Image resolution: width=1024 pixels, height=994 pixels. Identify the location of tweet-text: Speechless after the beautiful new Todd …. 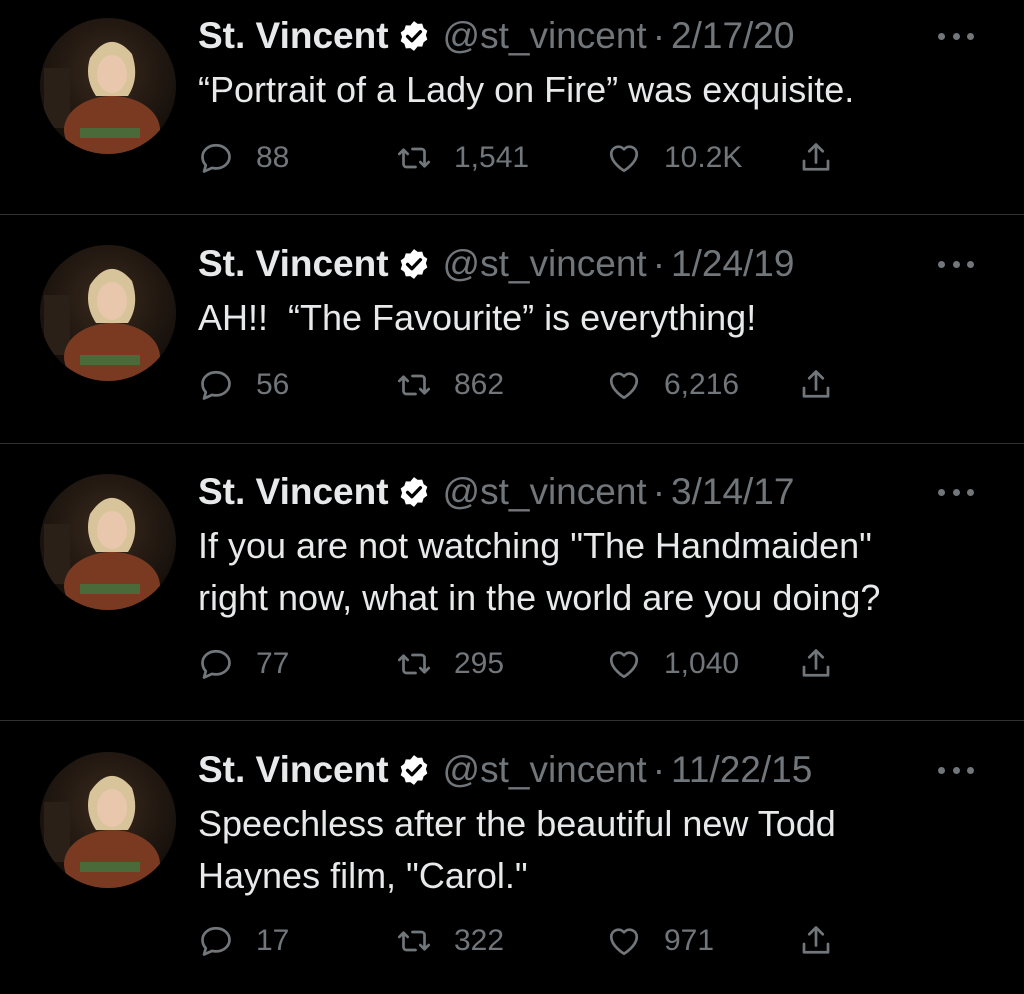
(517, 849).